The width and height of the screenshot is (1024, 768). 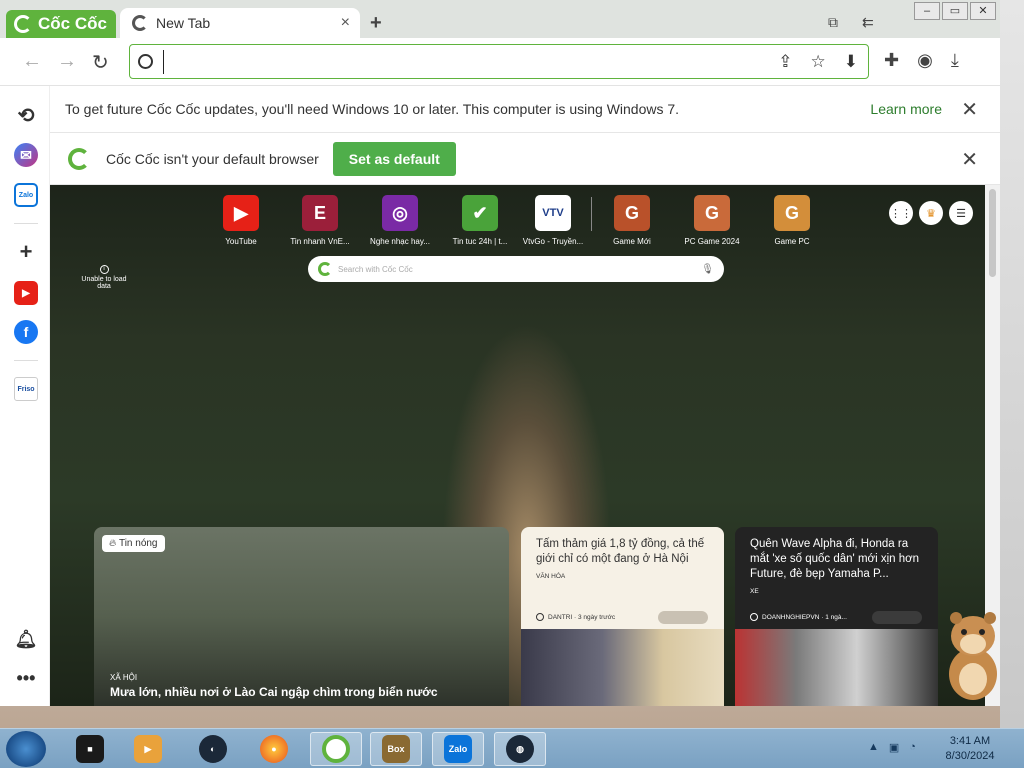 I want to click on reload-icon: ↻, so click(x=100, y=62).